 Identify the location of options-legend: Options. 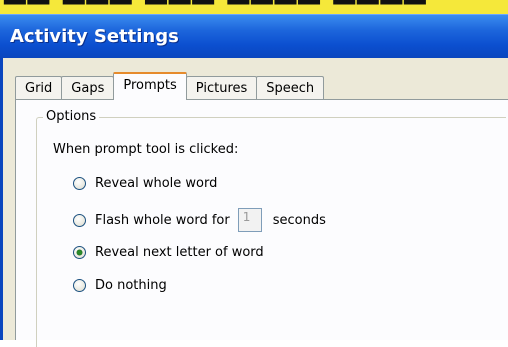
(71, 116).